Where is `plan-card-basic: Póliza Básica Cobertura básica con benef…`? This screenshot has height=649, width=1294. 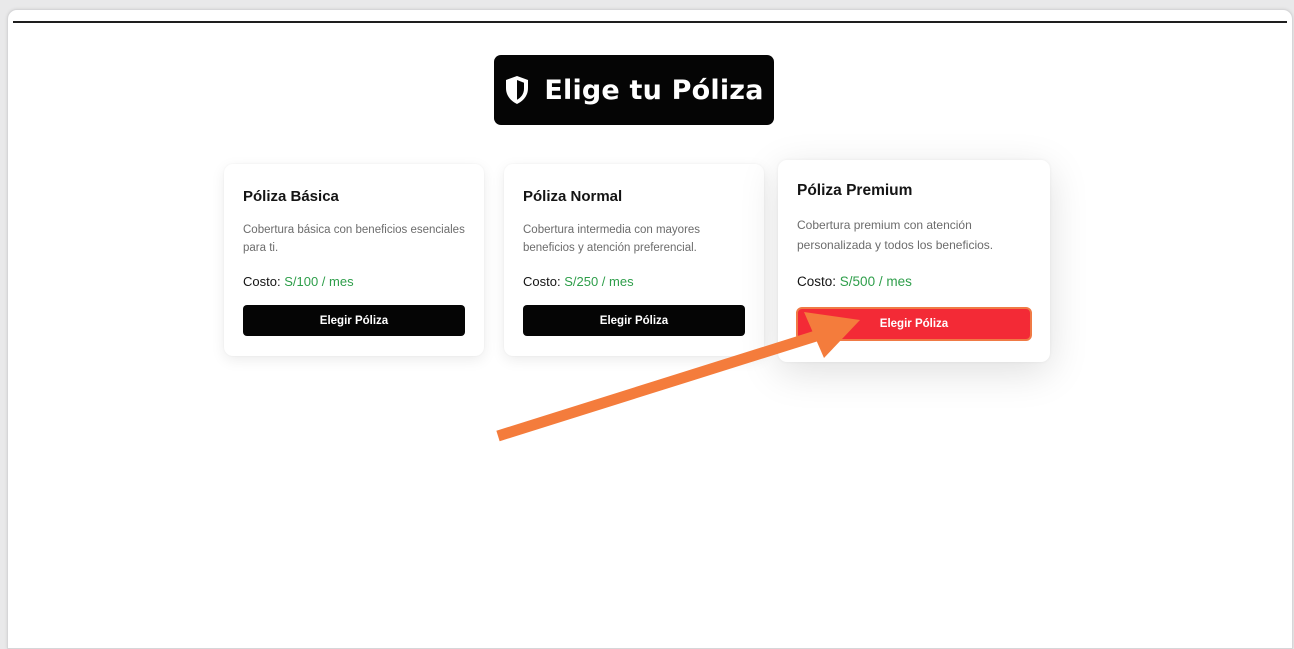
plan-card-basic: Póliza Básica Cobertura básica con benef… is located at coordinates (354, 260).